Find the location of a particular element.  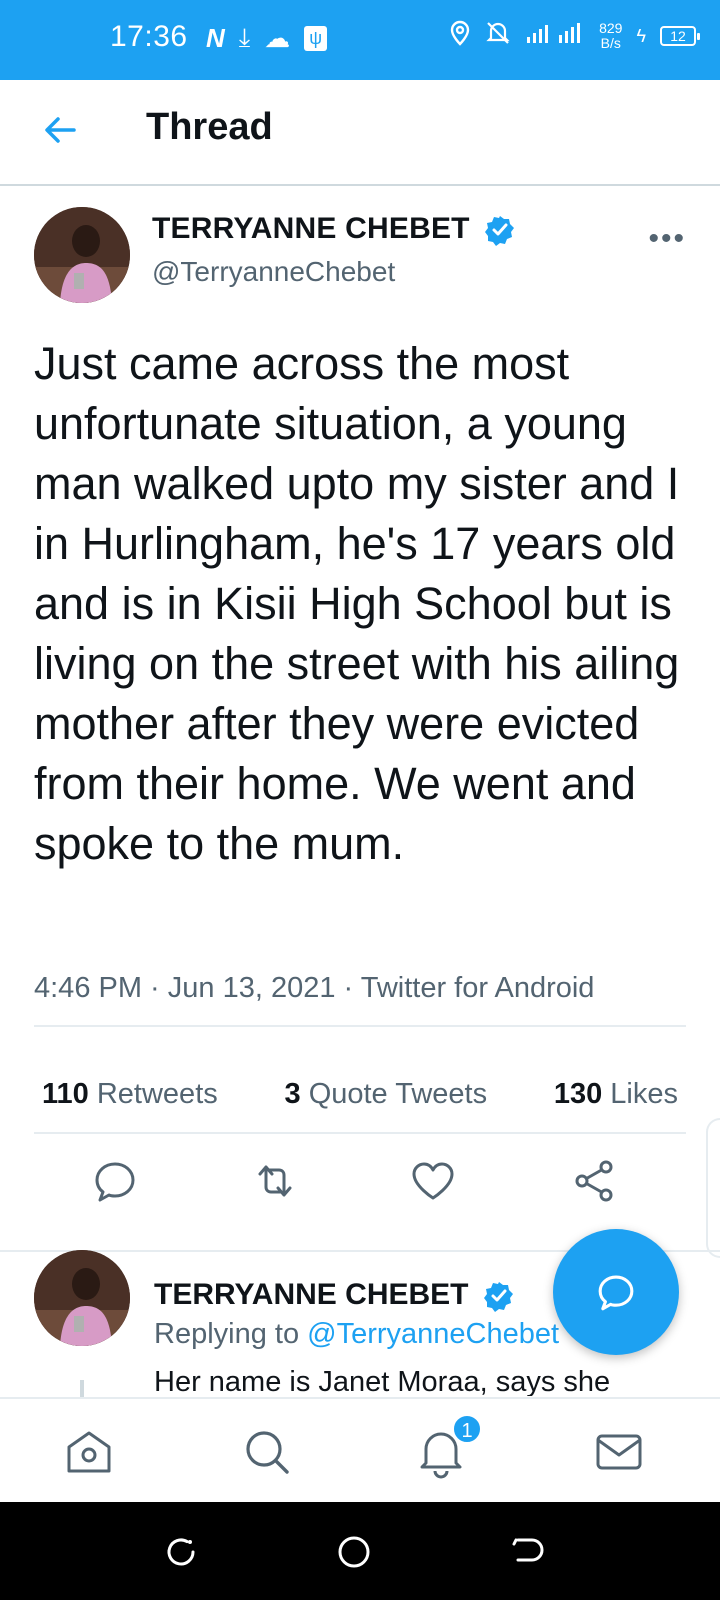

compose-reply-icon is located at coordinates (616, 1293).